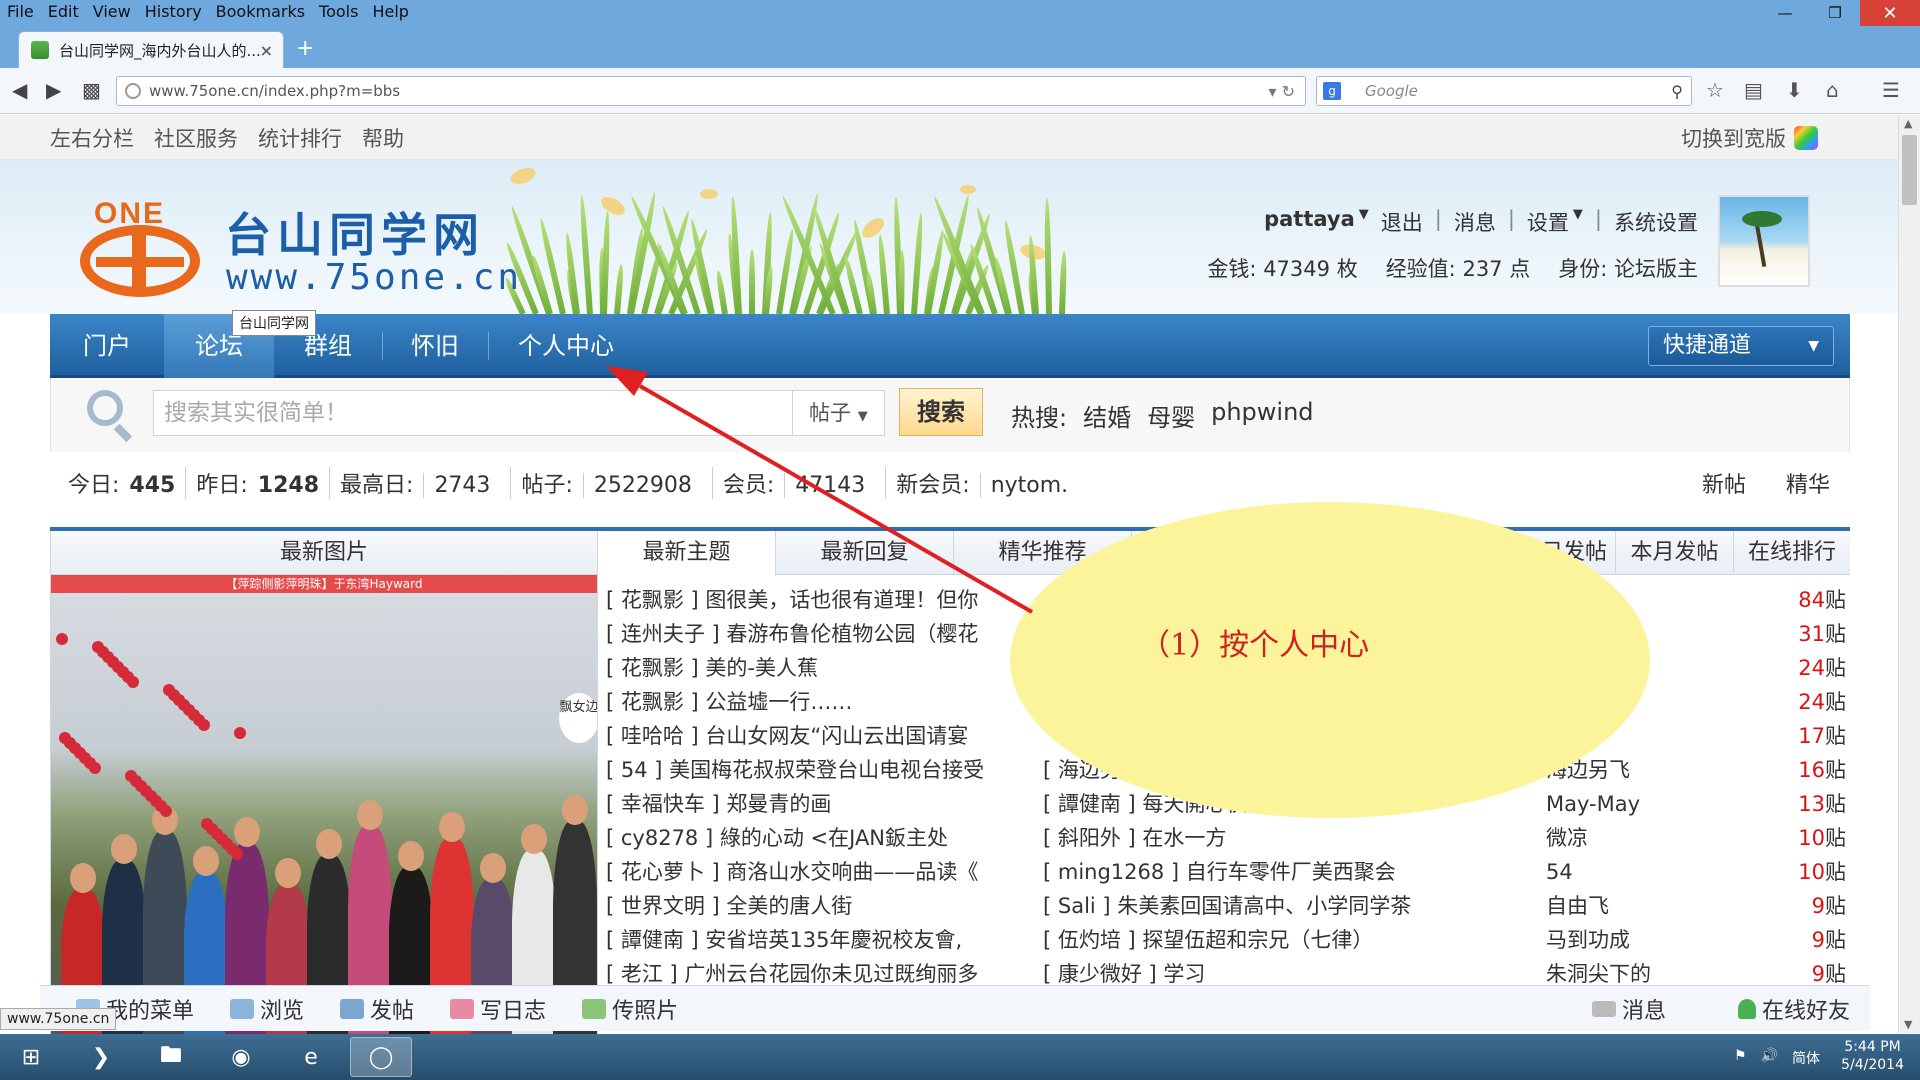  I want to click on group-photo: 飘女边, so click(324, 814).